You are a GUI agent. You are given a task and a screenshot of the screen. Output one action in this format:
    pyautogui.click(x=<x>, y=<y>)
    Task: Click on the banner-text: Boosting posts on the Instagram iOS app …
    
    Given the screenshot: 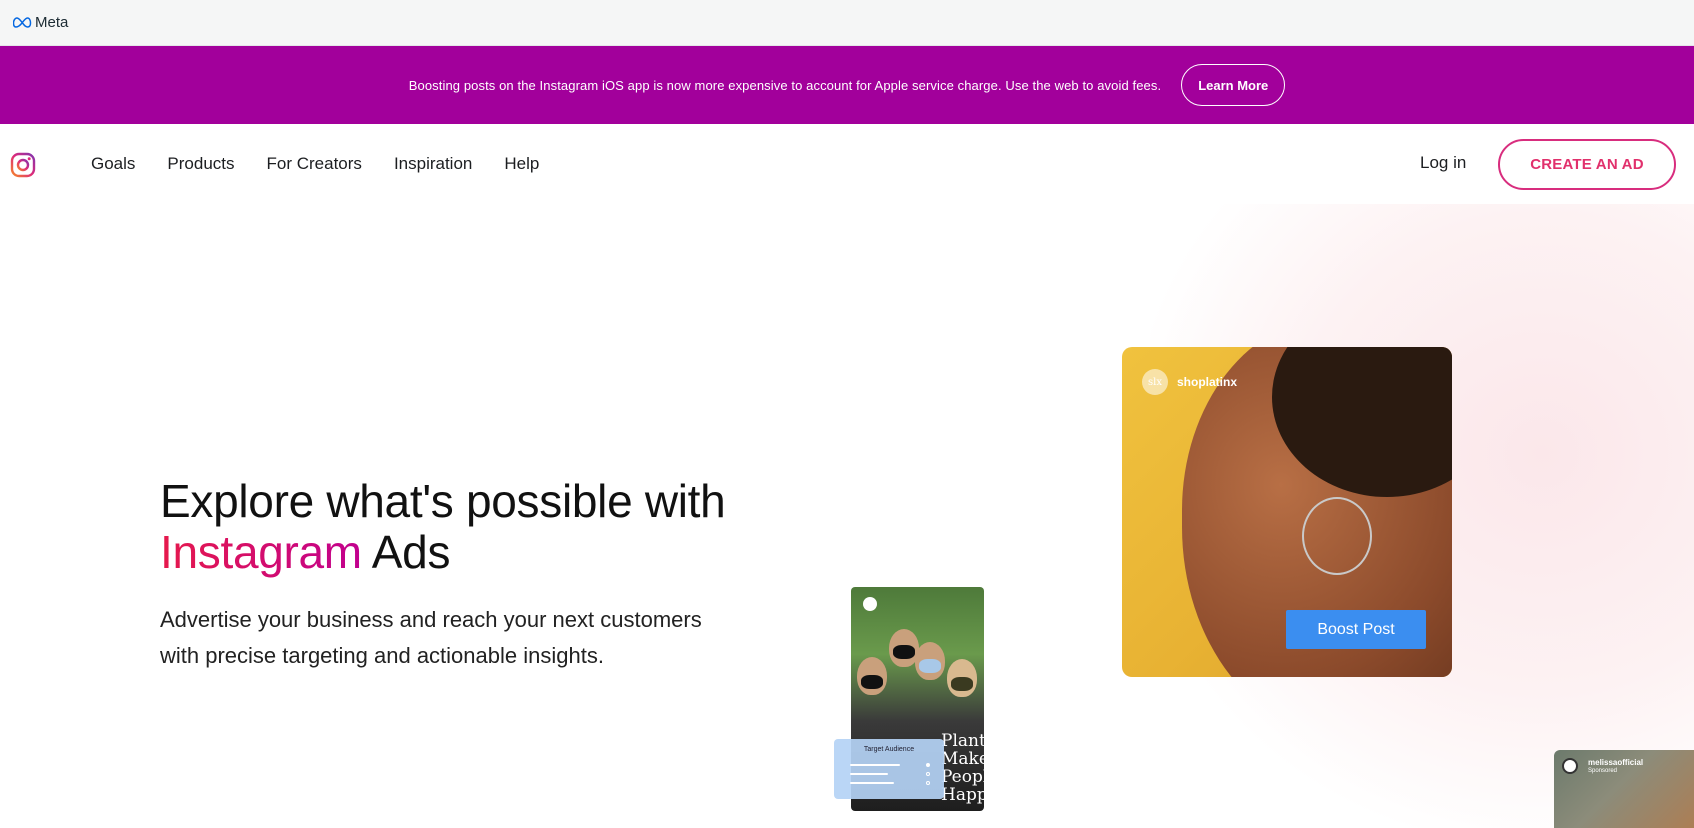 What is the action you would take?
    pyautogui.click(x=785, y=85)
    